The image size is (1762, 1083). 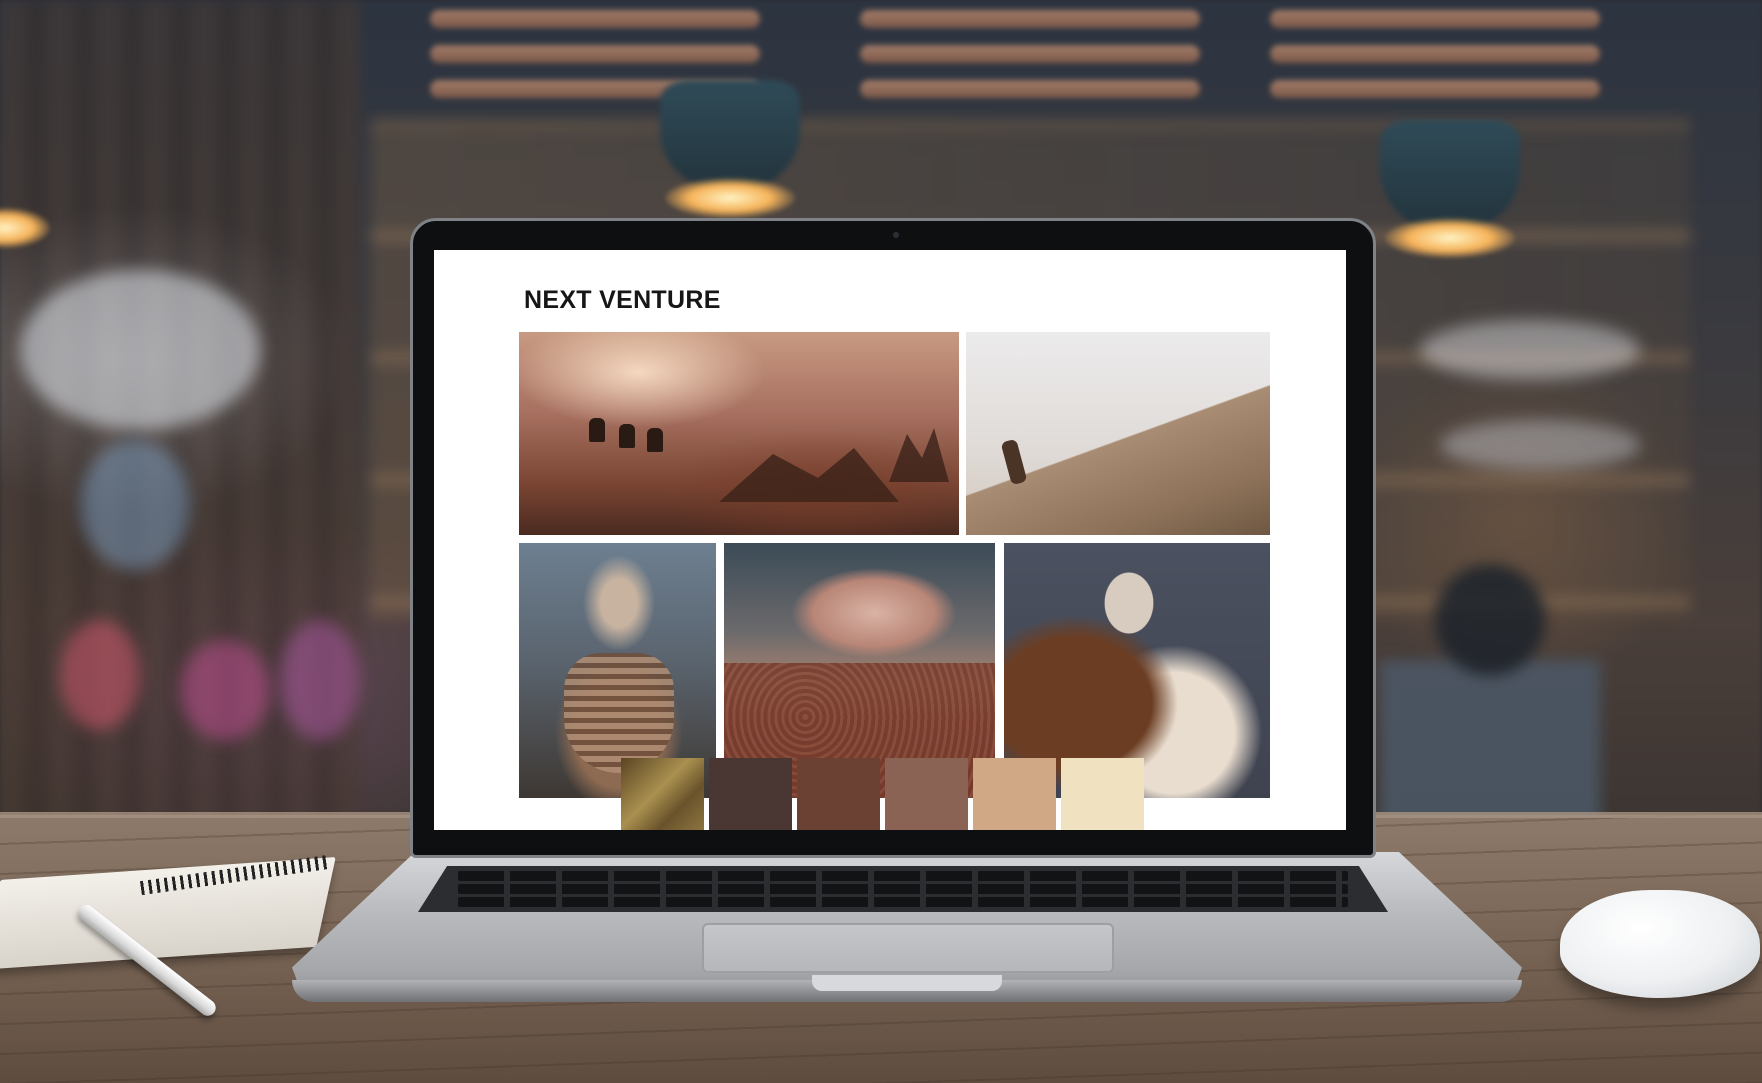 I want to click on background-person, so click(x=1490, y=705).